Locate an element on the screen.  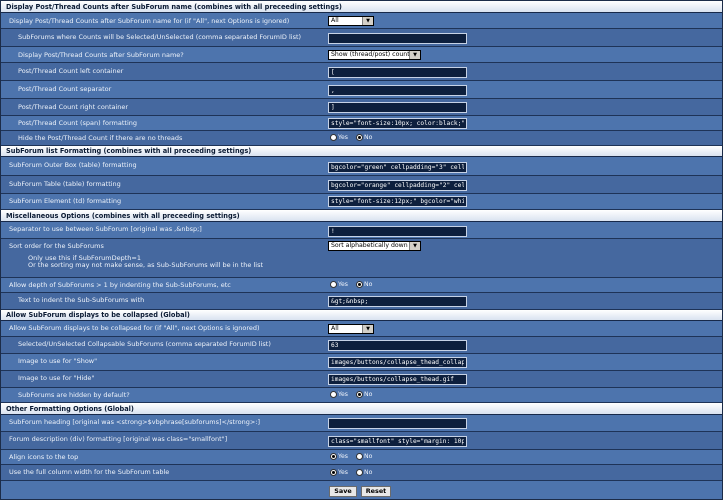
option-label: Sort order for the SubForums is located at coordinates (56, 246).